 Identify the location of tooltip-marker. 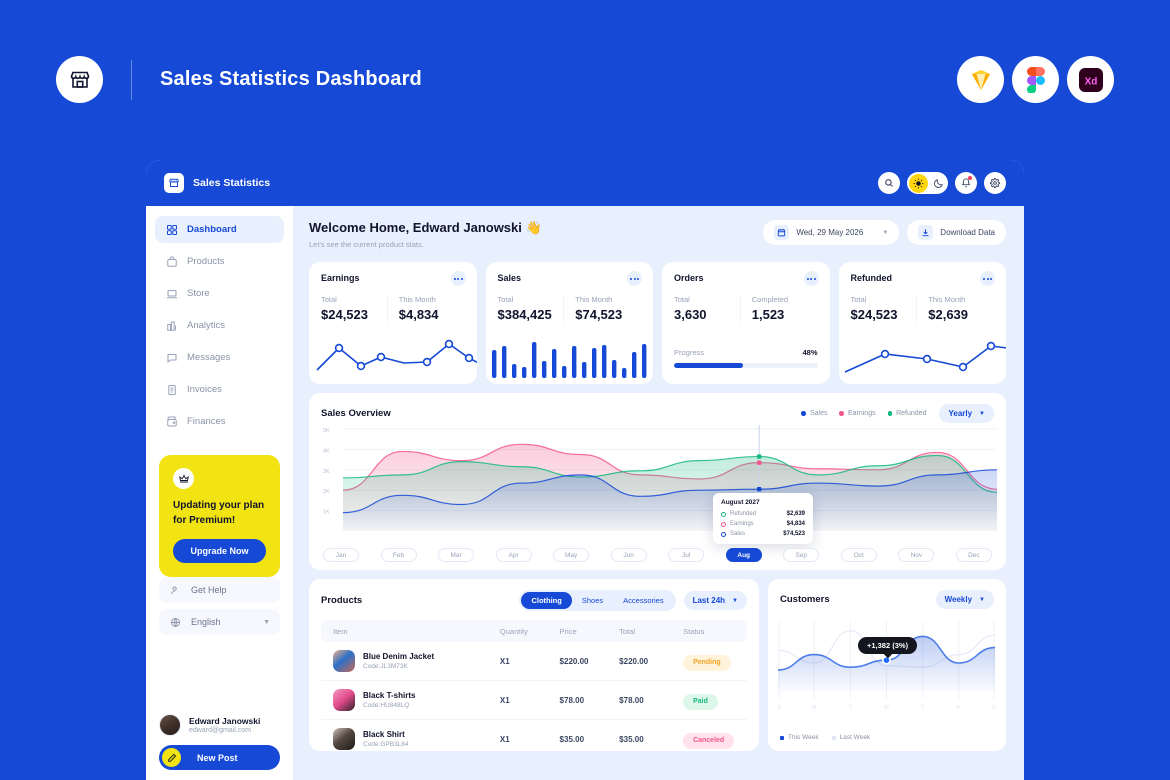
(723, 534).